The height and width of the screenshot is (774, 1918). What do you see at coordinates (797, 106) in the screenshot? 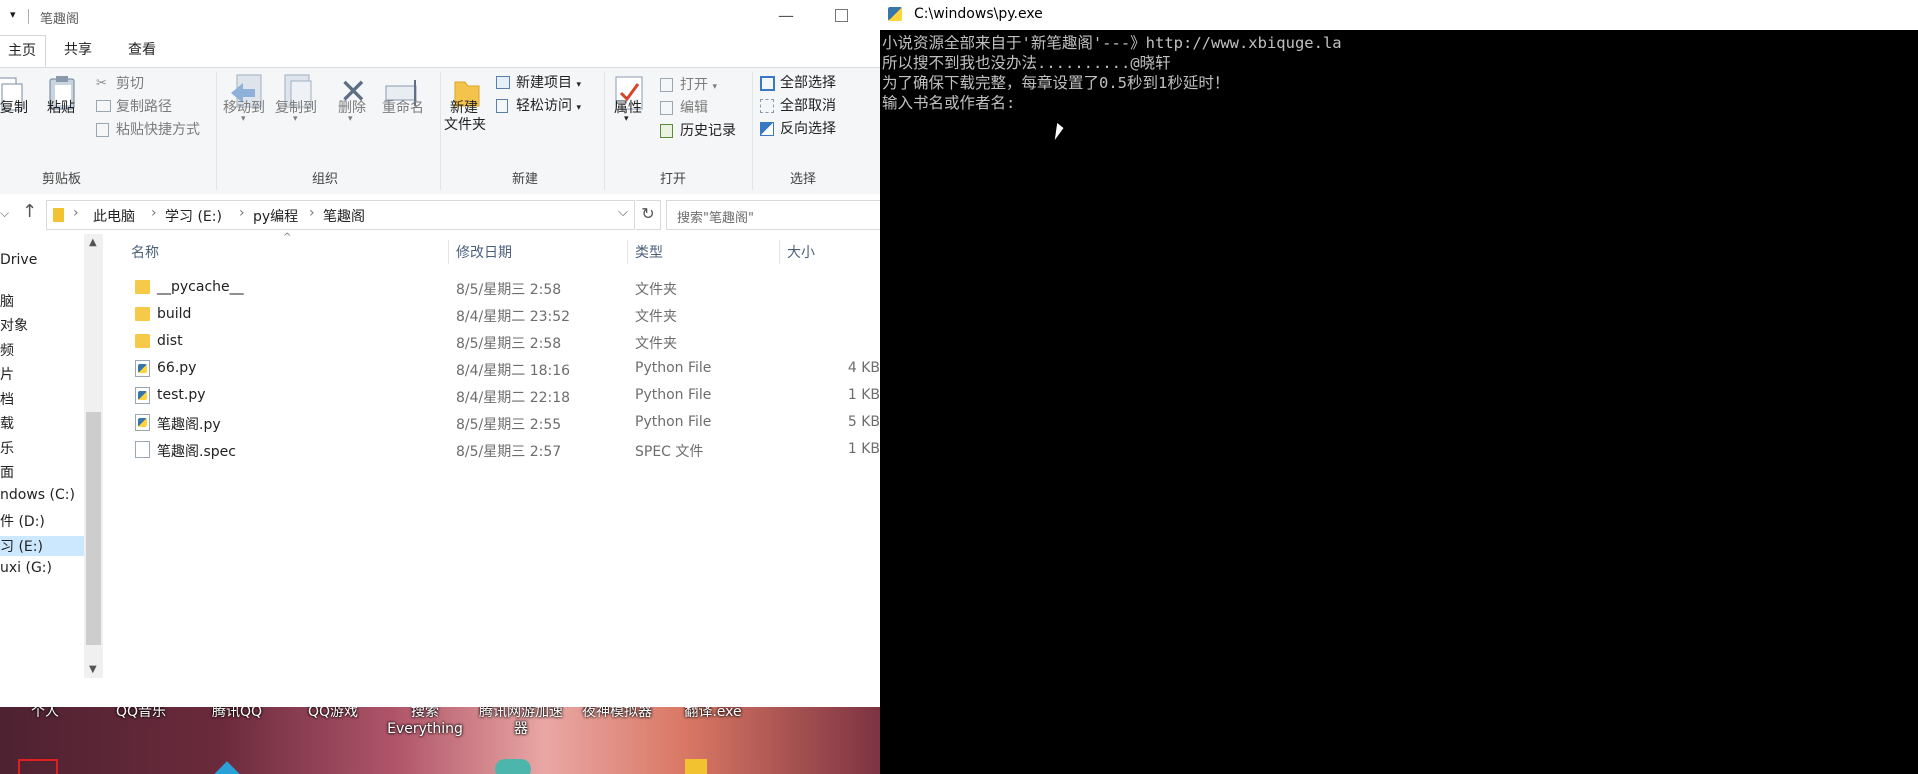
I see `select-none-button: 全部取消` at bounding box center [797, 106].